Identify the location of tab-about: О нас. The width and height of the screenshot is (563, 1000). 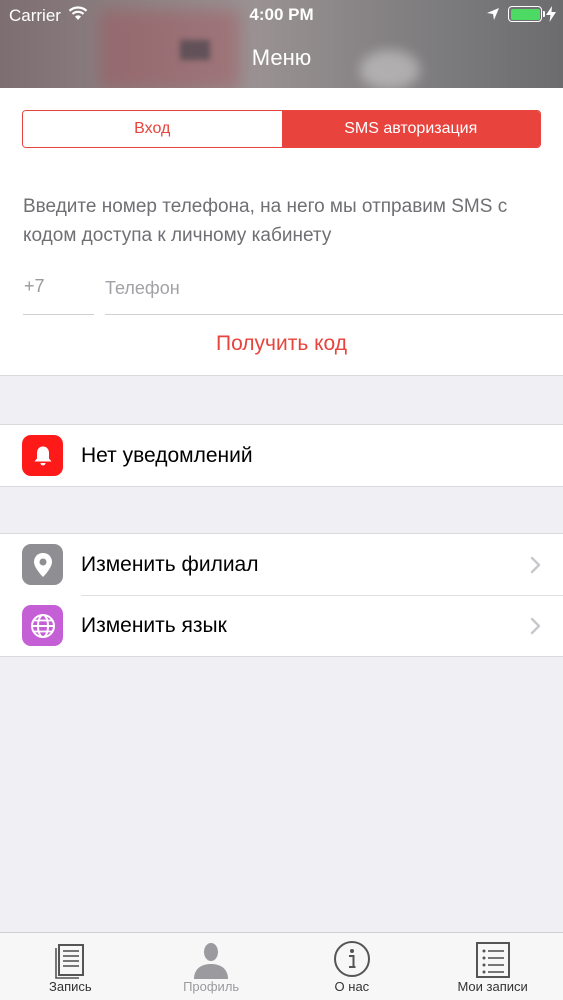
(352, 966).